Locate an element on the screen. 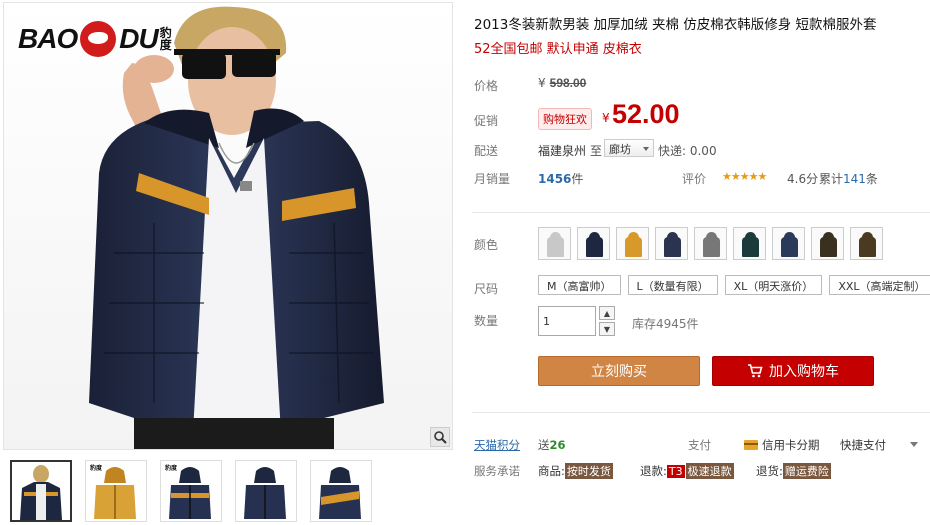 Image resolution: width=930 pixels, height=525 pixels. buy-now-button: 立刻购买 is located at coordinates (619, 371).